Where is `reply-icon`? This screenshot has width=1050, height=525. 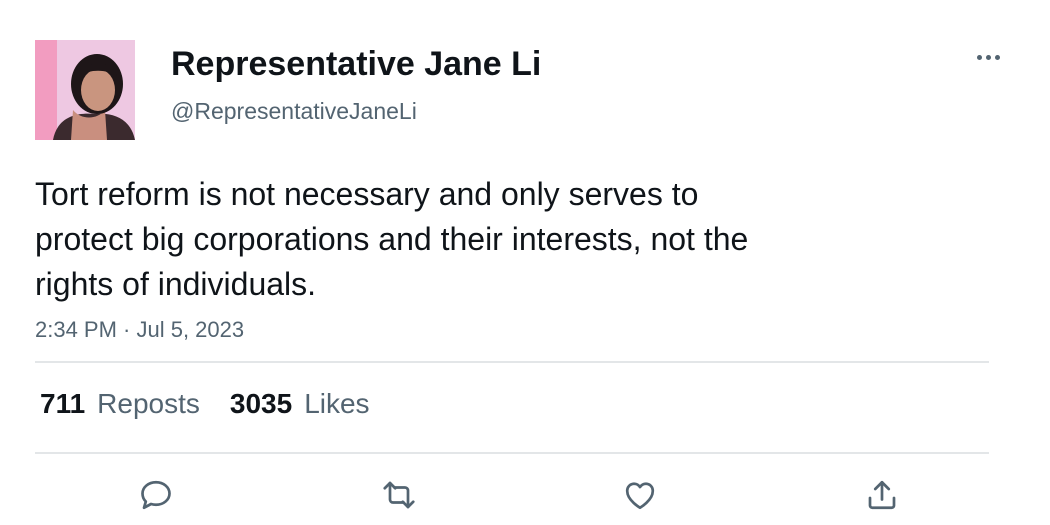 reply-icon is located at coordinates (156, 495).